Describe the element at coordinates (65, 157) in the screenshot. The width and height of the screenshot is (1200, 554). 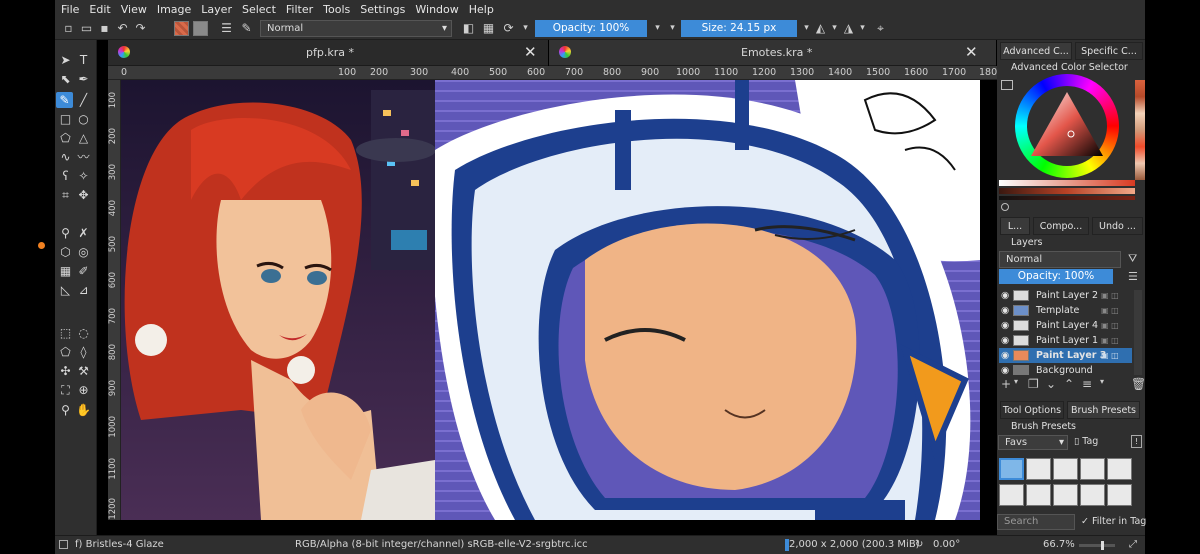
I see `bezier-tool-icon: ∿` at that location.